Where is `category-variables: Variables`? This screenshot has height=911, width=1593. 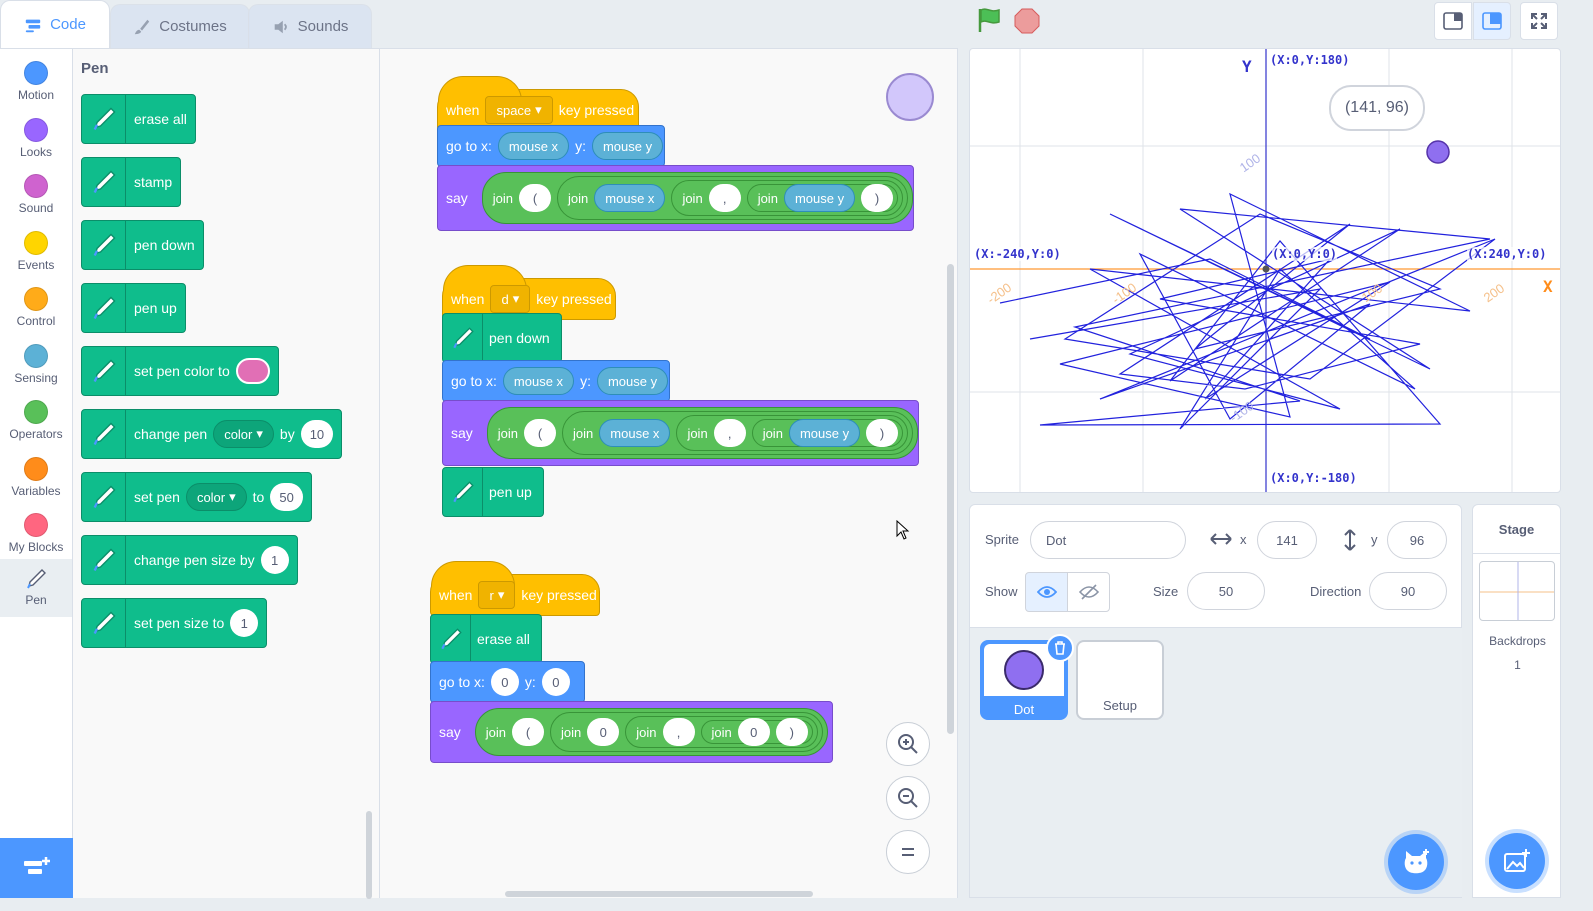 category-variables: Variables is located at coordinates (36, 477).